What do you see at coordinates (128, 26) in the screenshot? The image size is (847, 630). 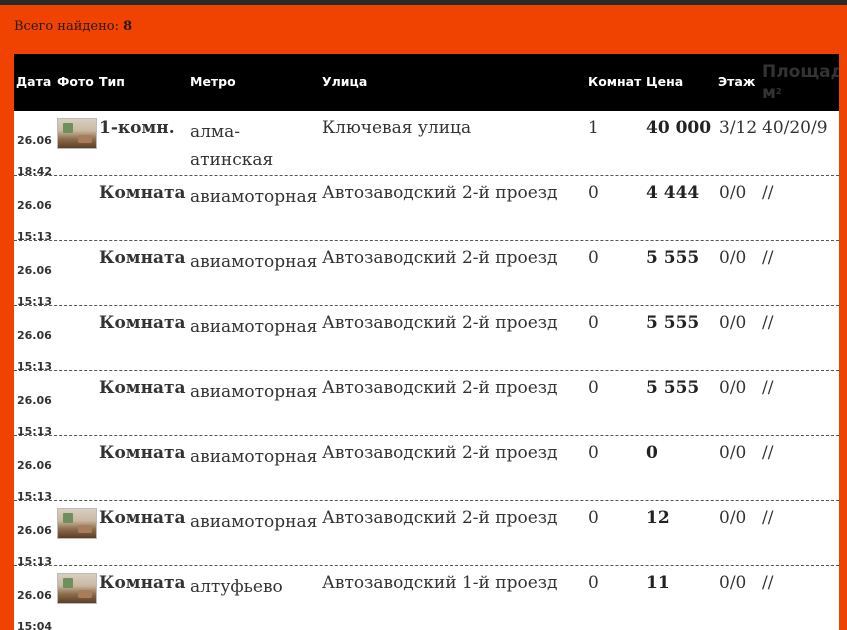 I see `results-count: 8` at bounding box center [128, 26].